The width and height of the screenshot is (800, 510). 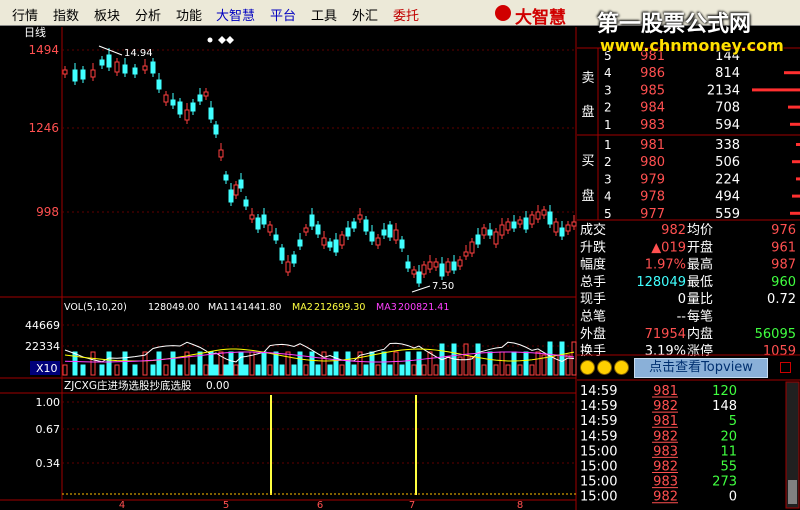 I want to click on stat-value-a-5: --, so click(x=682, y=317).